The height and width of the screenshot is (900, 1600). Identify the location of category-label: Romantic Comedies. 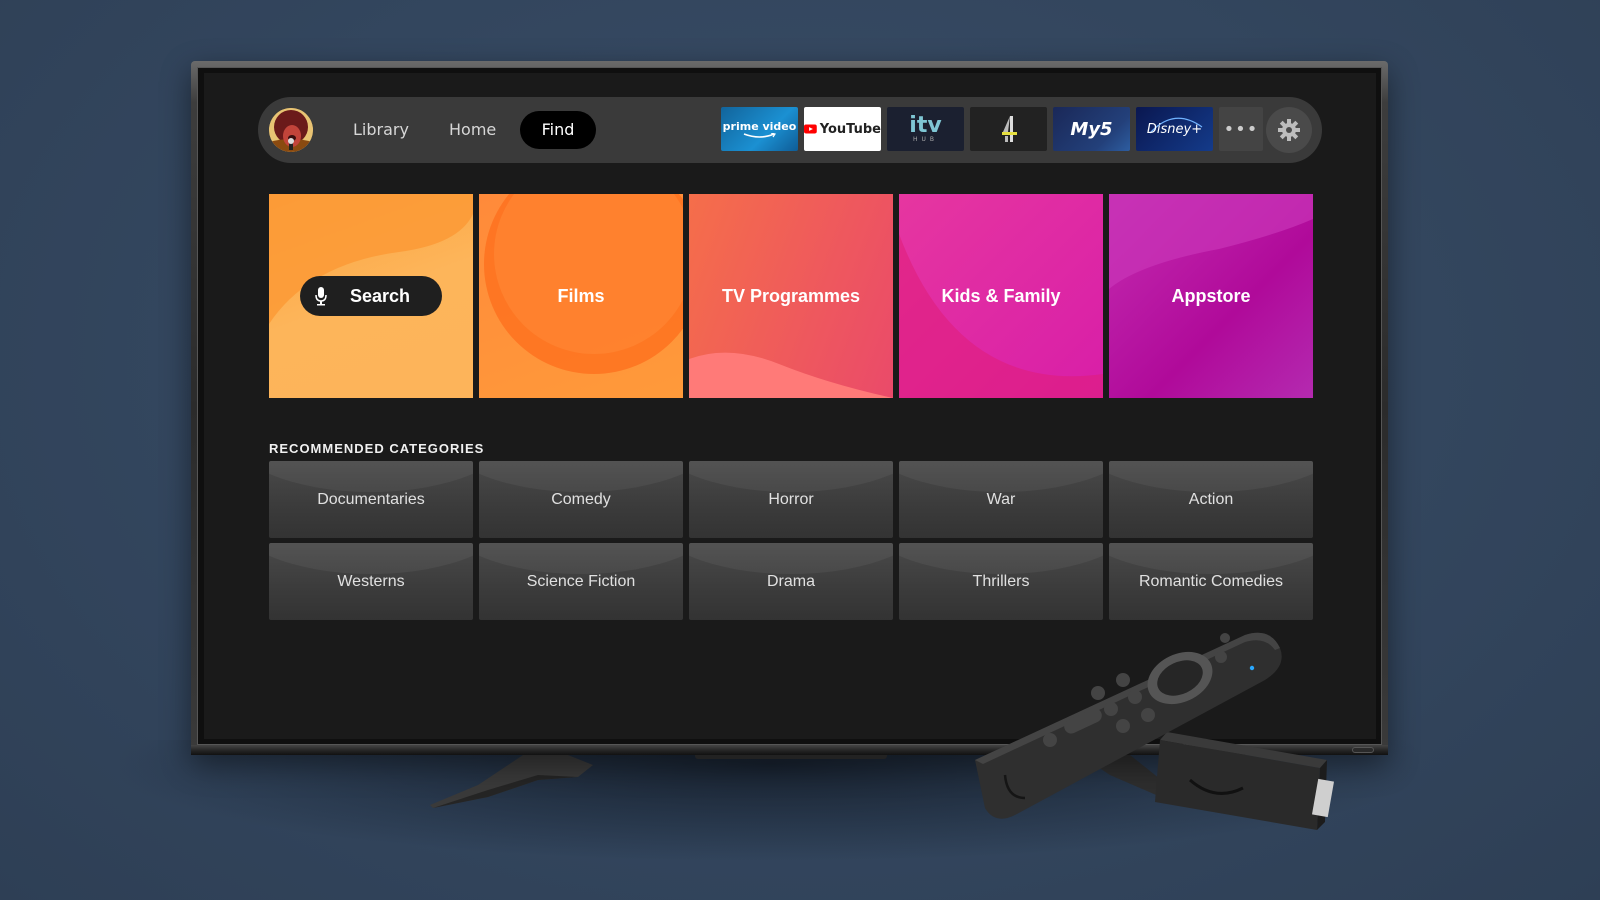
(1211, 581).